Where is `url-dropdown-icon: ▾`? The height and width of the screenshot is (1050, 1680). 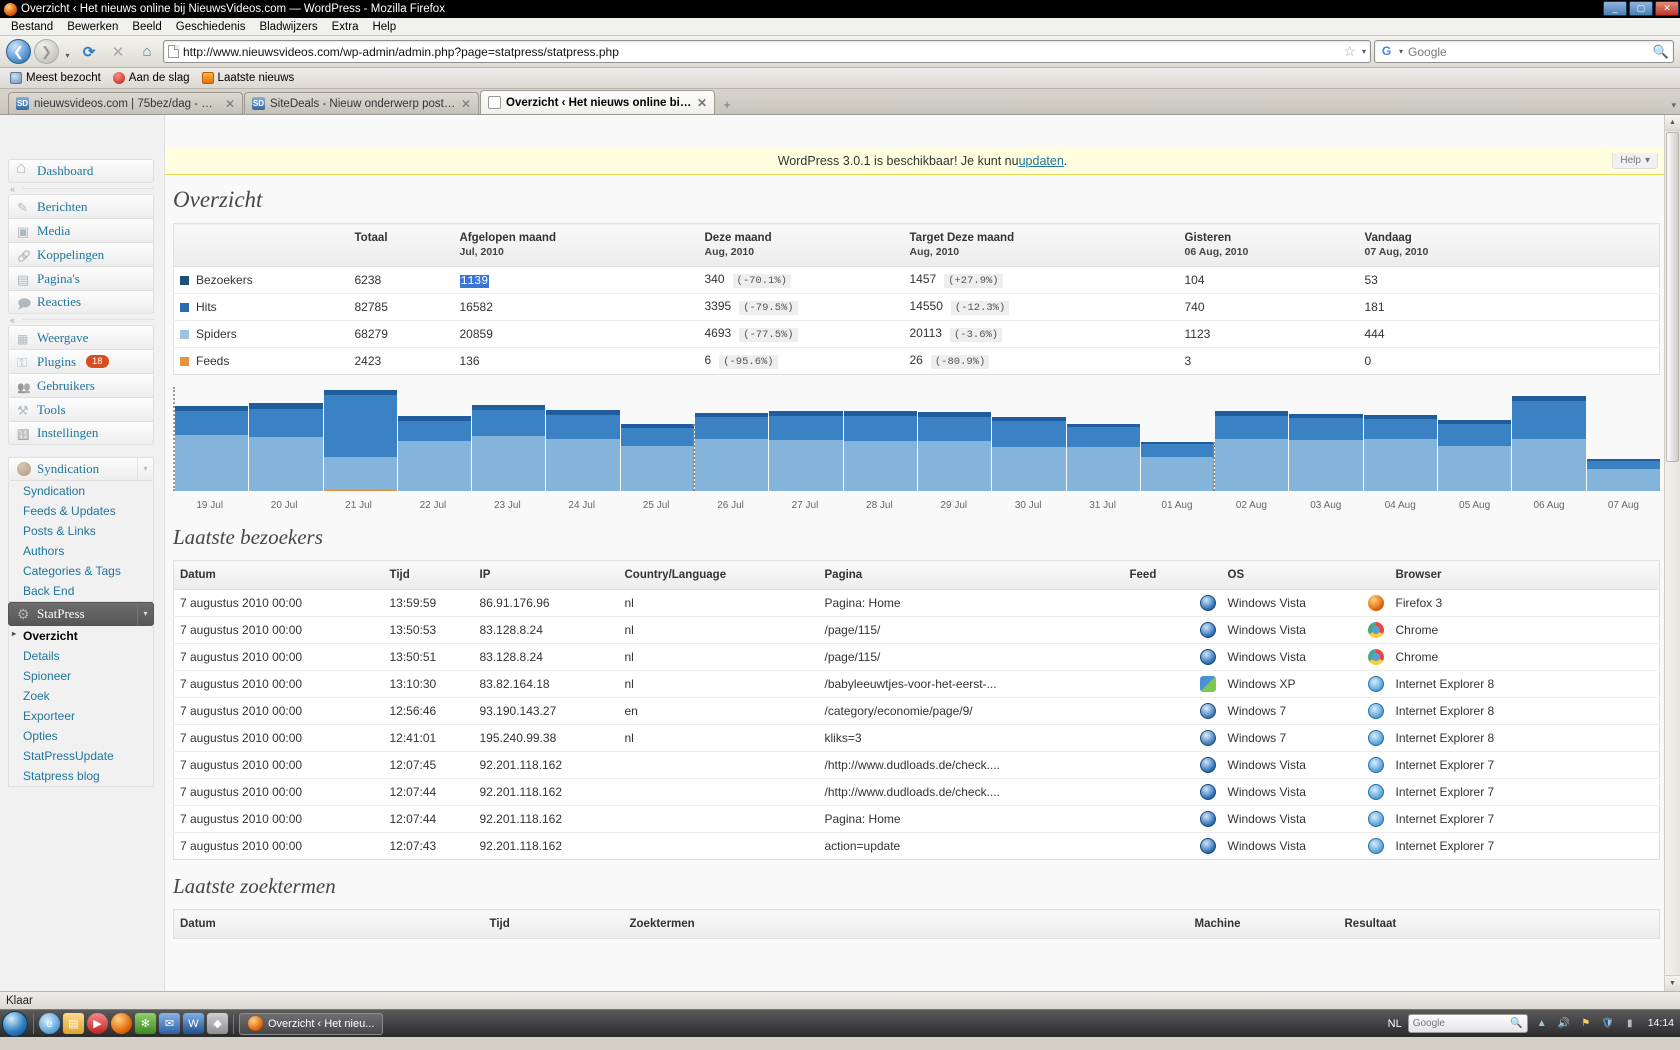
url-dropdown-icon: ▾ is located at coordinates (1363, 51).